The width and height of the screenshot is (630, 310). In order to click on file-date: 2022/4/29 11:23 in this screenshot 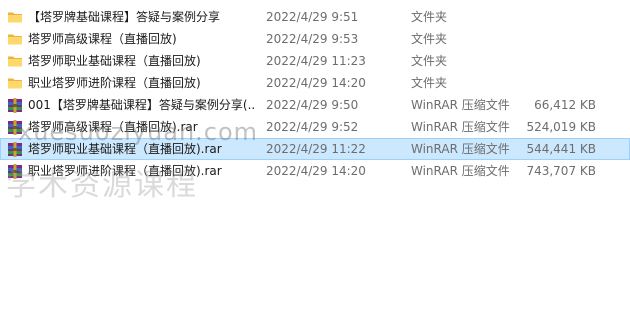, I will do `click(316, 61)`.